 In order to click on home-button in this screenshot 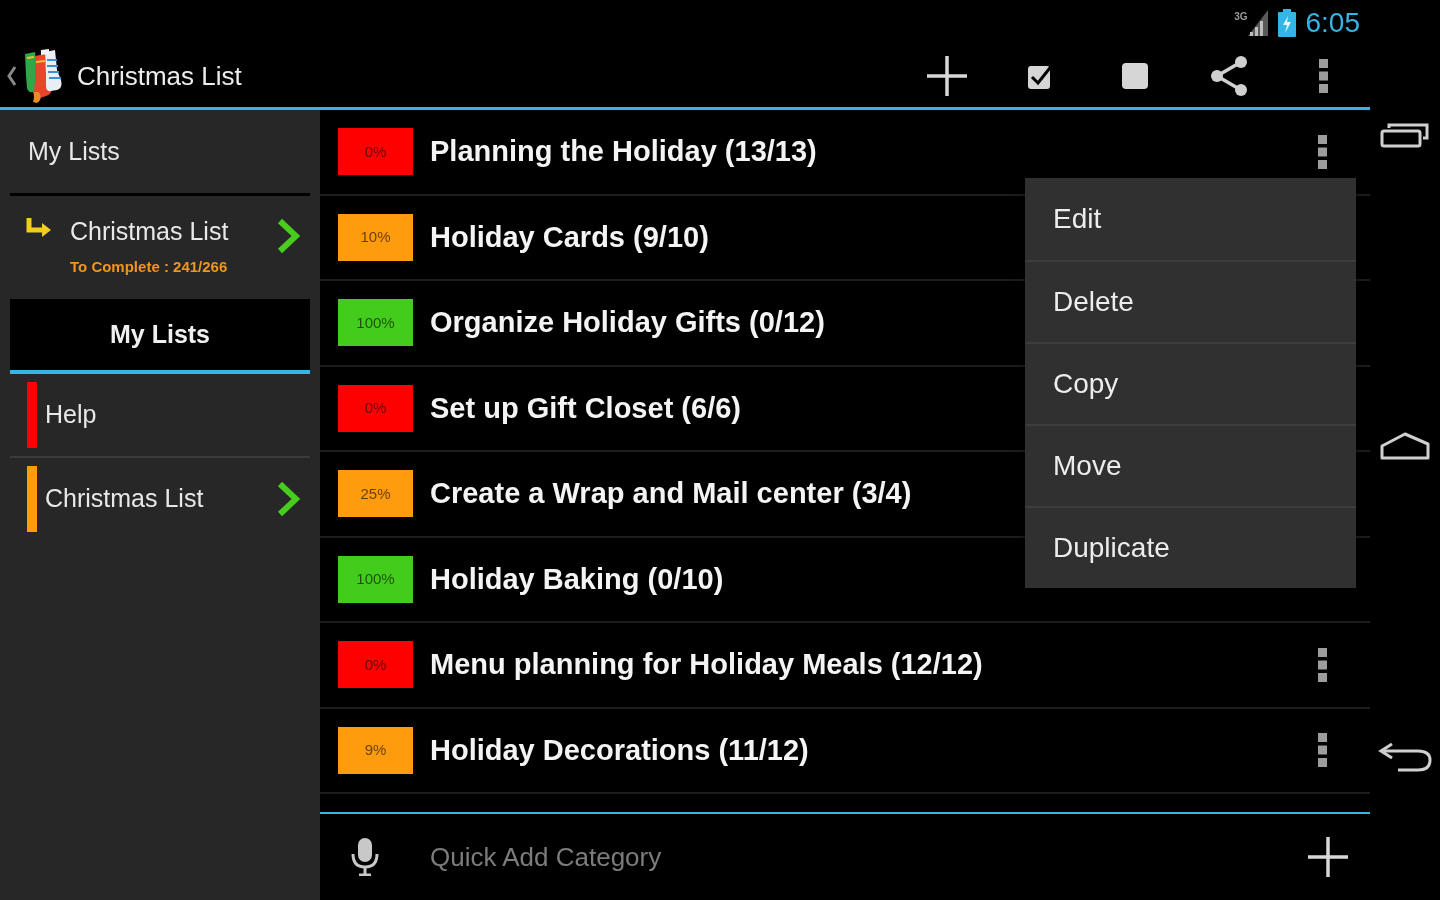, I will do `click(1405, 445)`.